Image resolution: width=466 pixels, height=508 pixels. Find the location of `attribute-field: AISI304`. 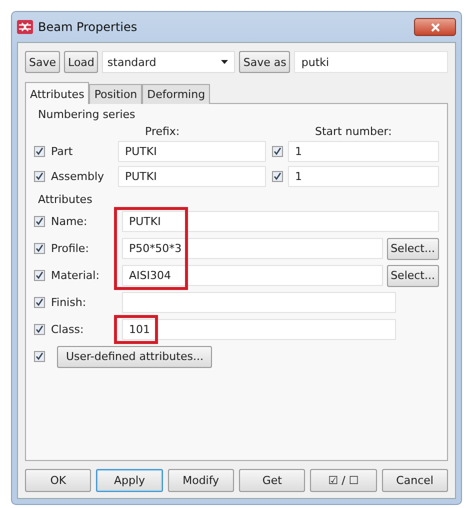

attribute-field: AISI304 is located at coordinates (252, 275).